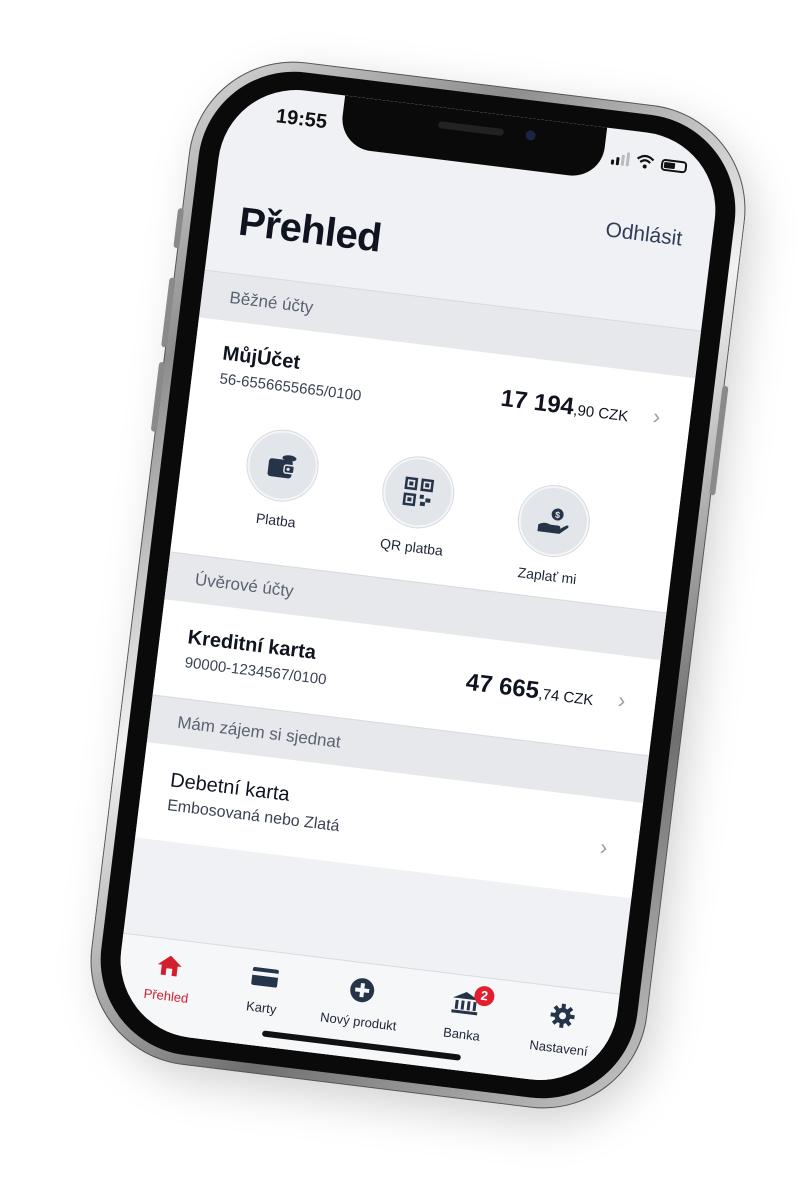  I want to click on account-balance: 47 665,74 CZK, so click(529, 690).